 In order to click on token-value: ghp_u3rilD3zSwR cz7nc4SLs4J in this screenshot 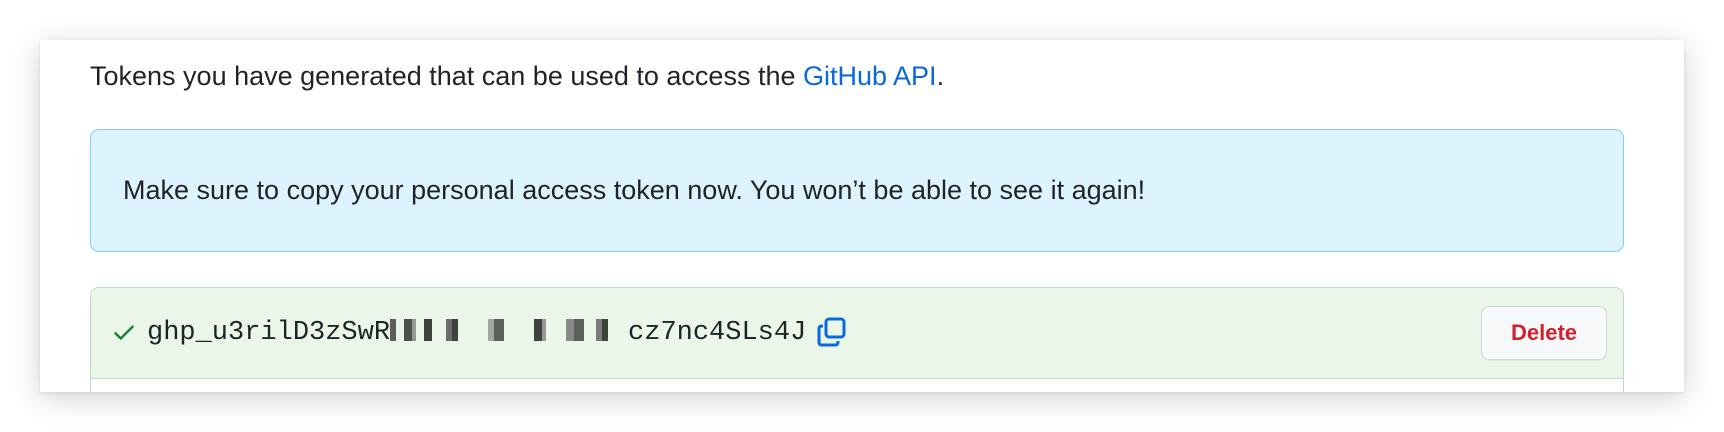, I will do `click(476, 333)`.